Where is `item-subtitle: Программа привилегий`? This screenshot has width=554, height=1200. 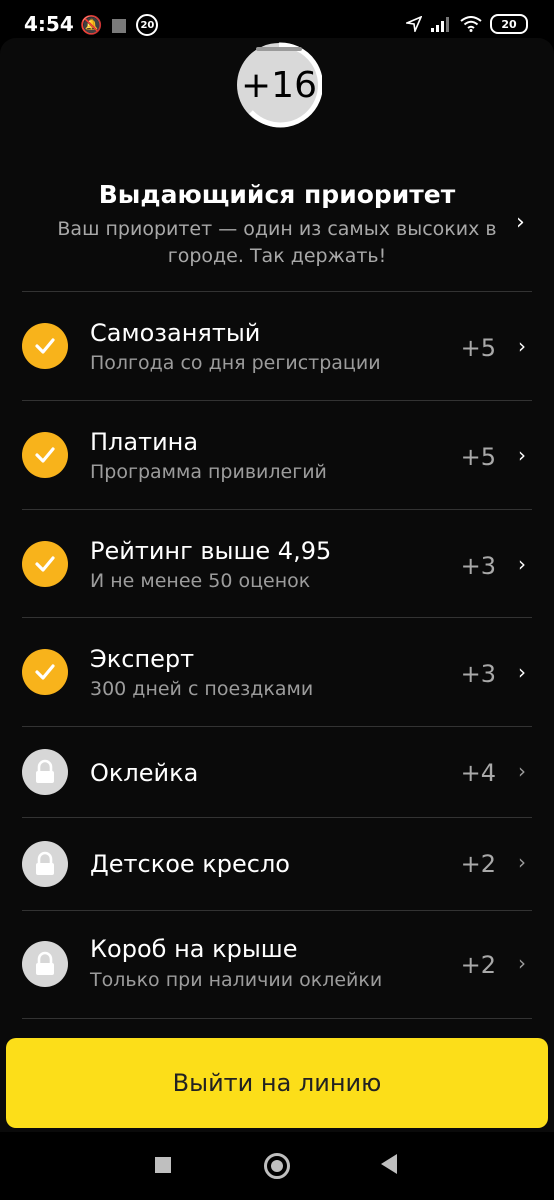 item-subtitle: Программа привилегий is located at coordinates (208, 472).